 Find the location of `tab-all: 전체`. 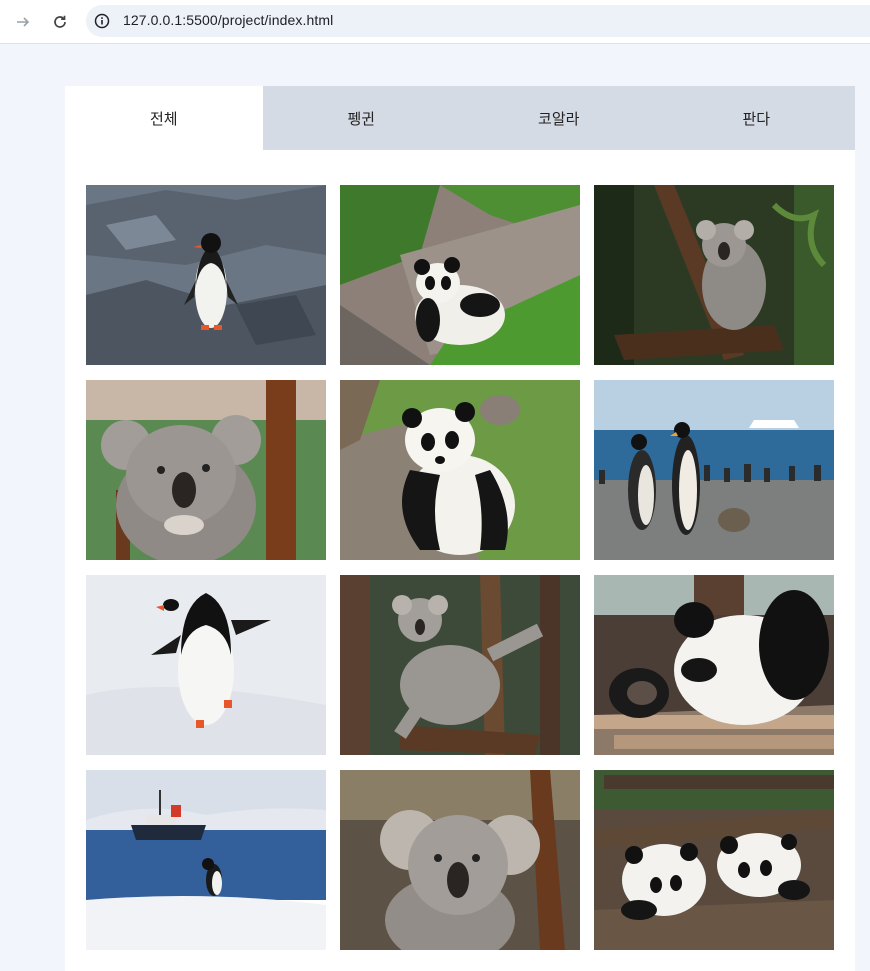

tab-all: 전체 is located at coordinates (164, 118).